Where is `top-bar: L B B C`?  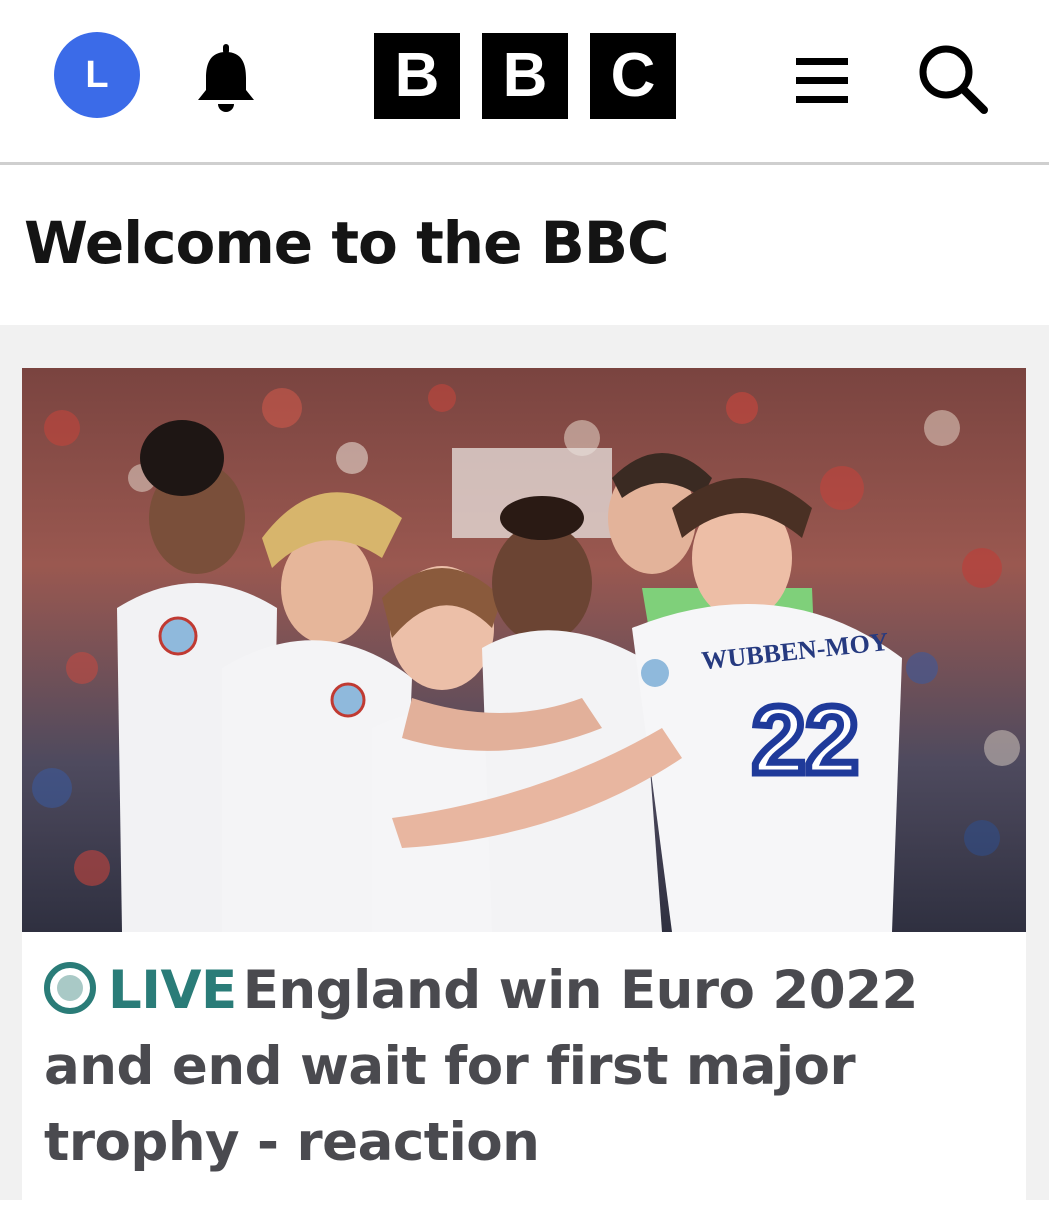
top-bar: L B B C is located at coordinates (524, 82).